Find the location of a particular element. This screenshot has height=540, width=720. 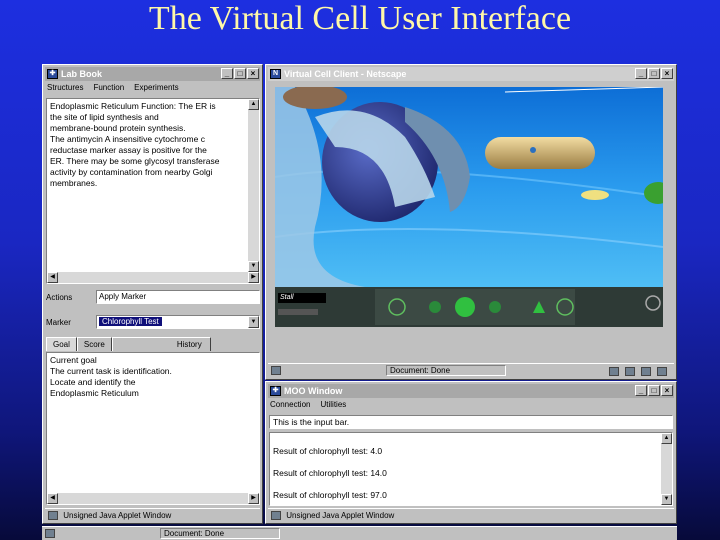

navigation-control-bar: Stall is located at coordinates (469, 307).